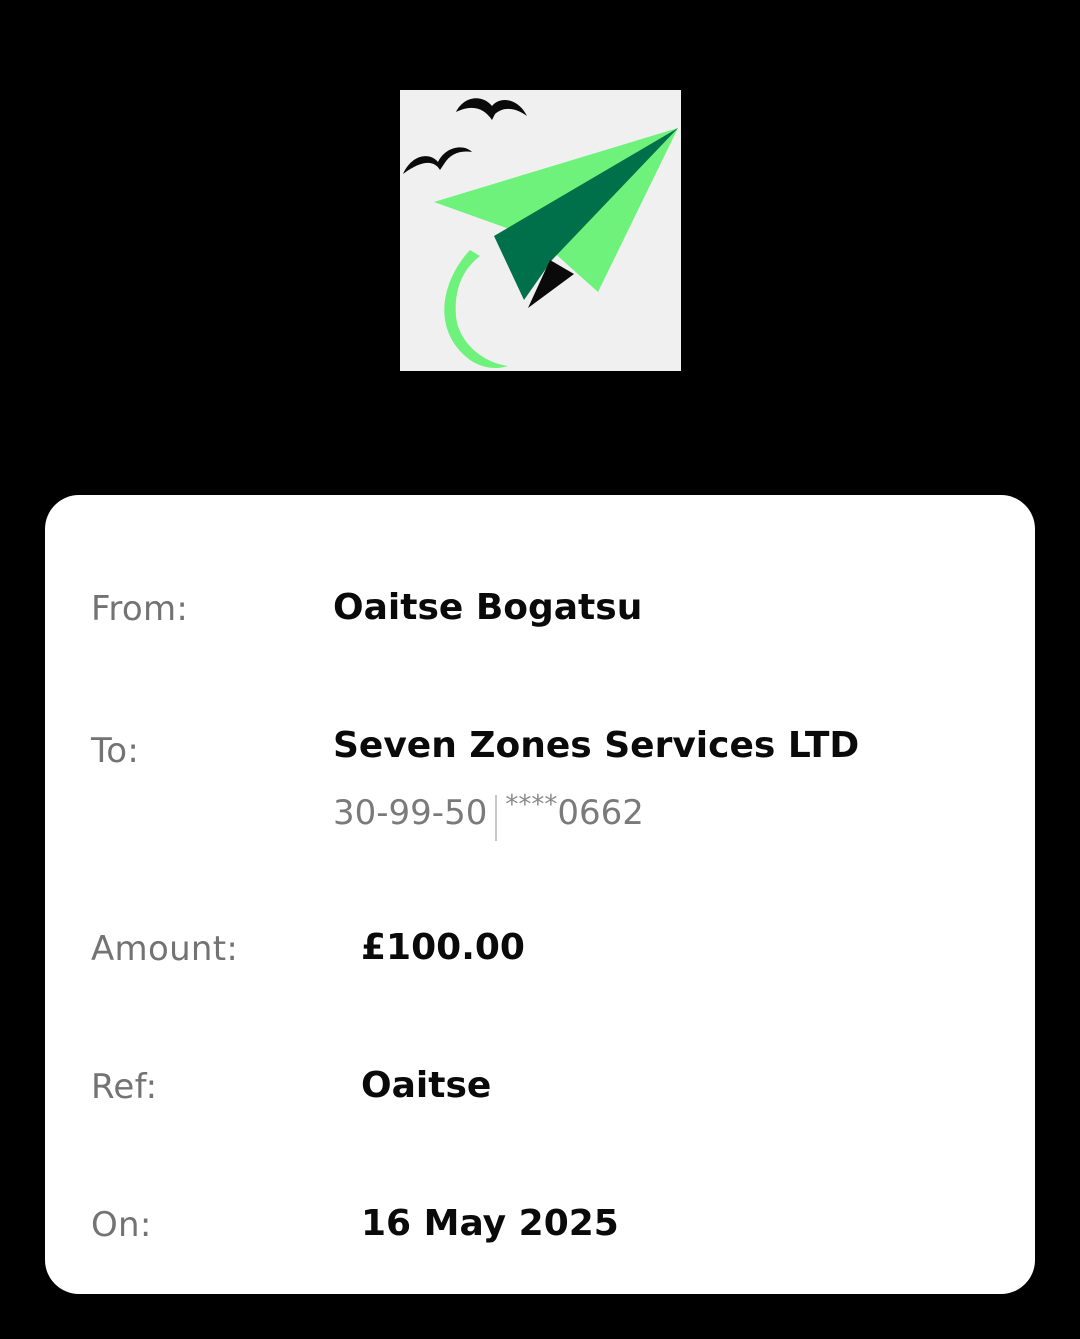 The height and width of the screenshot is (1339, 1080). I want to click on to-label: To:, so click(115, 751).